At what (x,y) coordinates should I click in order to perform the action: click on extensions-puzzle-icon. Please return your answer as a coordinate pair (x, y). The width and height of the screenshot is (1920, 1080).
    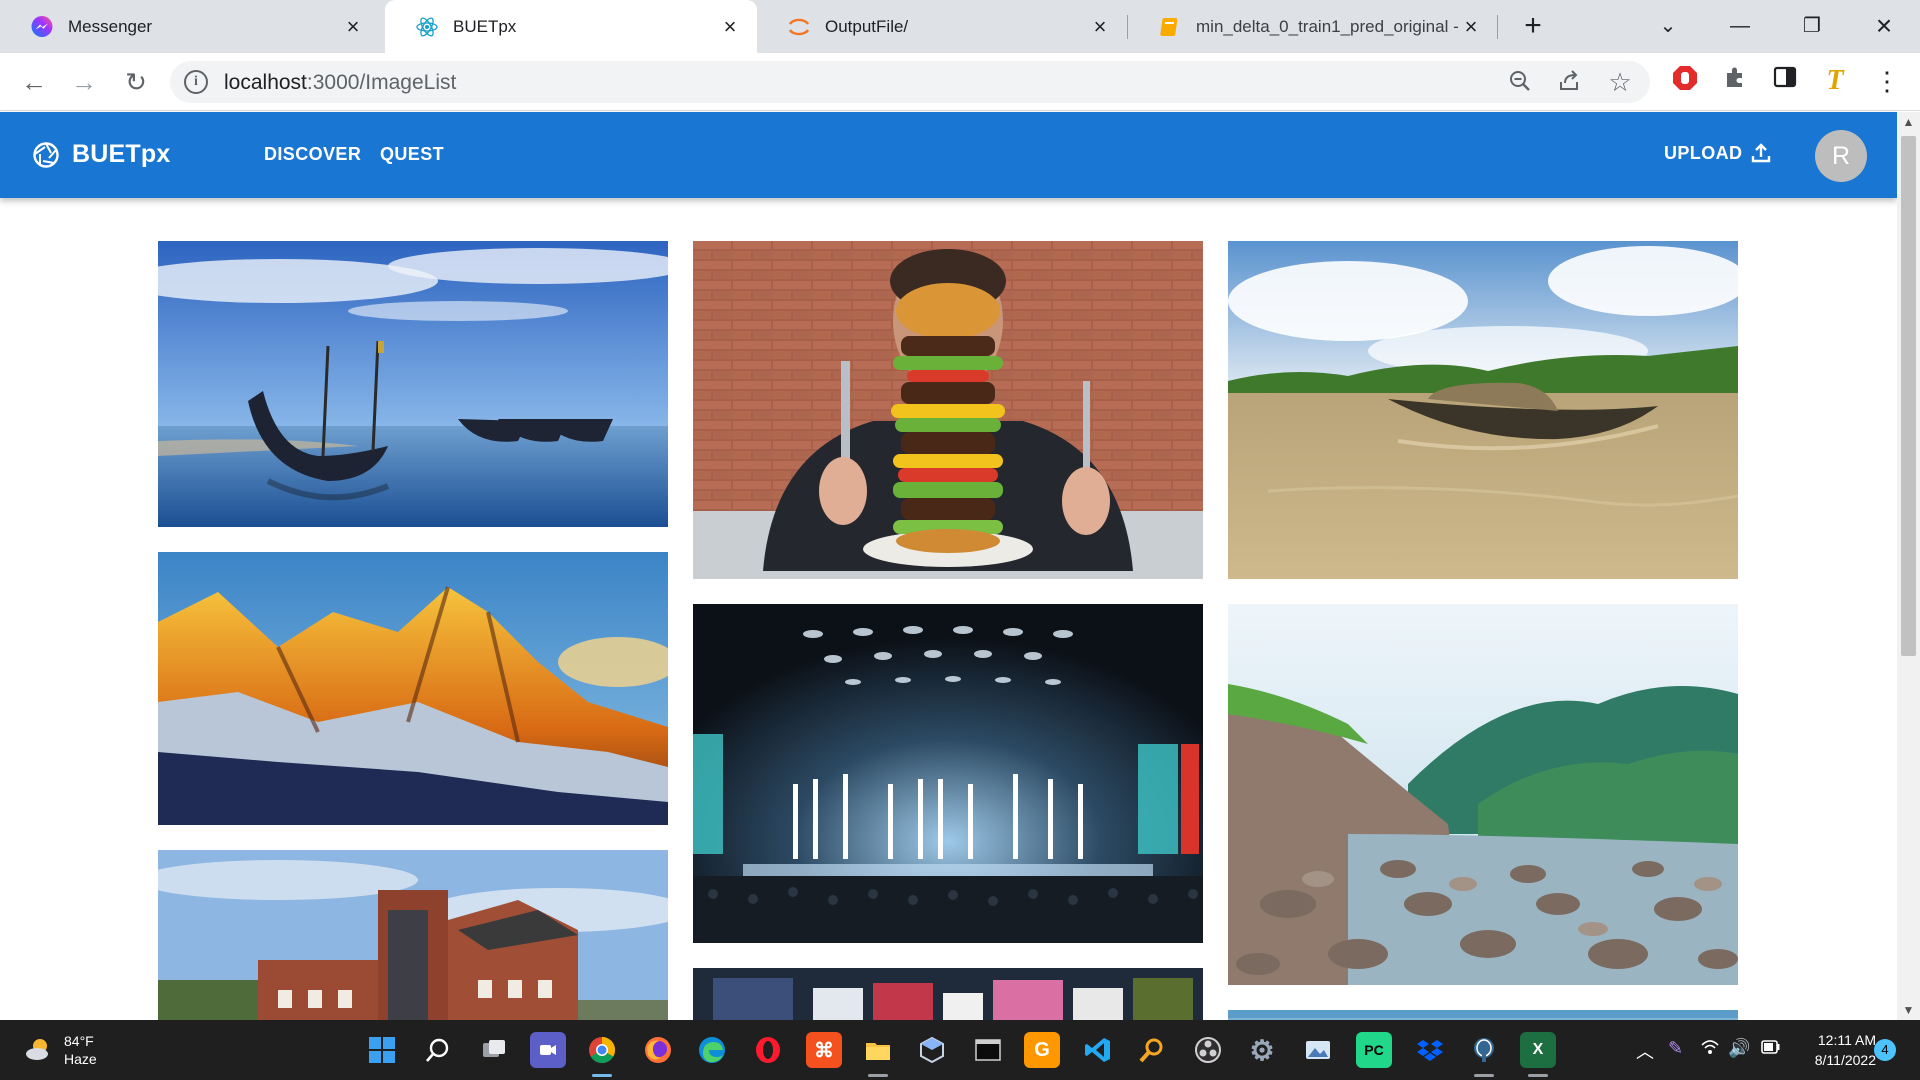
    Looking at the image, I should click on (1735, 81).